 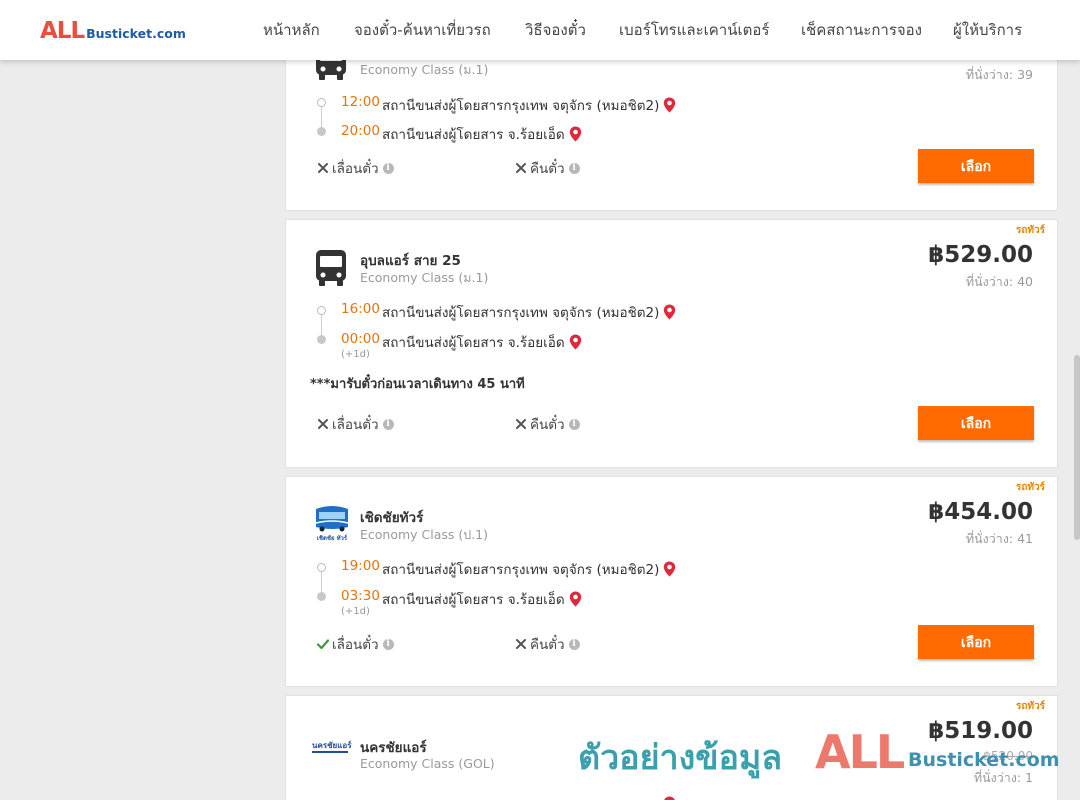 I want to click on site-logo: ALL Busticket.com, so click(x=113, y=31).